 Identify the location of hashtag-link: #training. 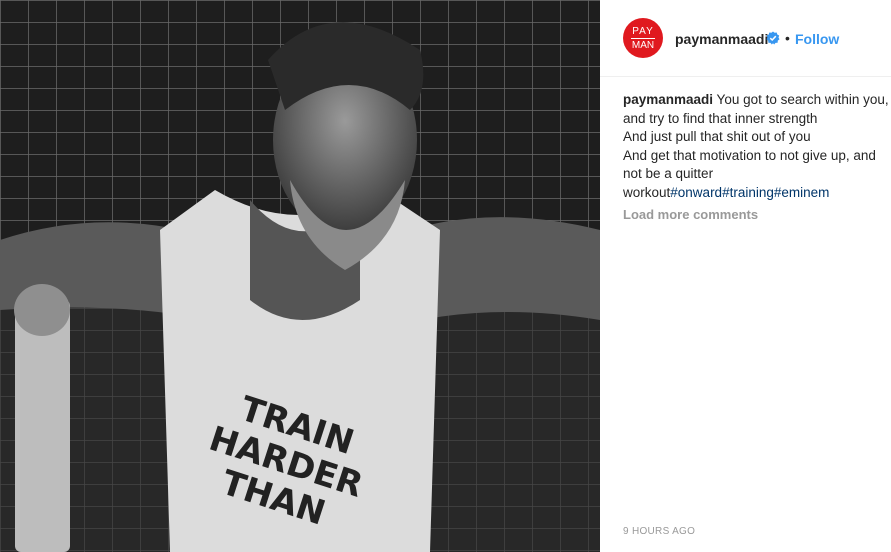
(748, 192).